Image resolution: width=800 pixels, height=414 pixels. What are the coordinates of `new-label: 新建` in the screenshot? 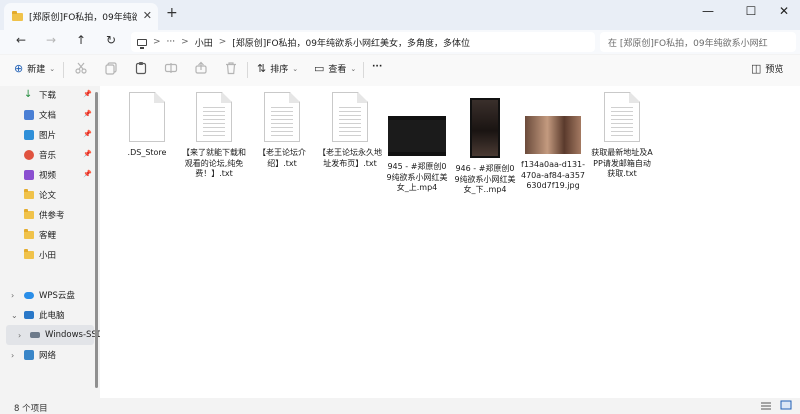 It's located at (36, 70).